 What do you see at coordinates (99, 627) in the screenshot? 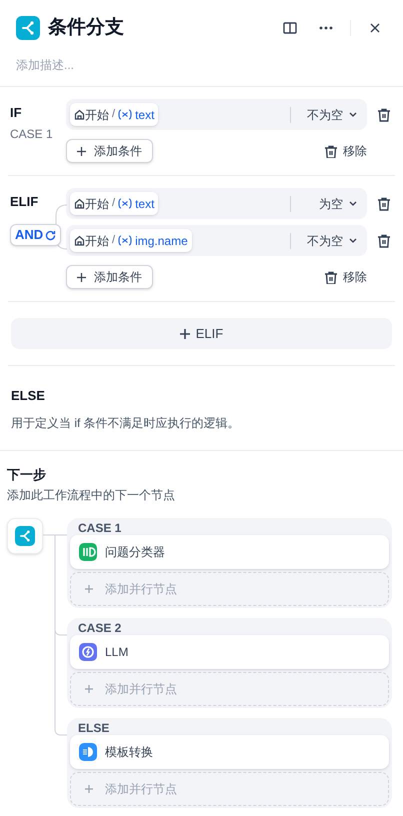
I see `branch-label: CASE 2` at bounding box center [99, 627].